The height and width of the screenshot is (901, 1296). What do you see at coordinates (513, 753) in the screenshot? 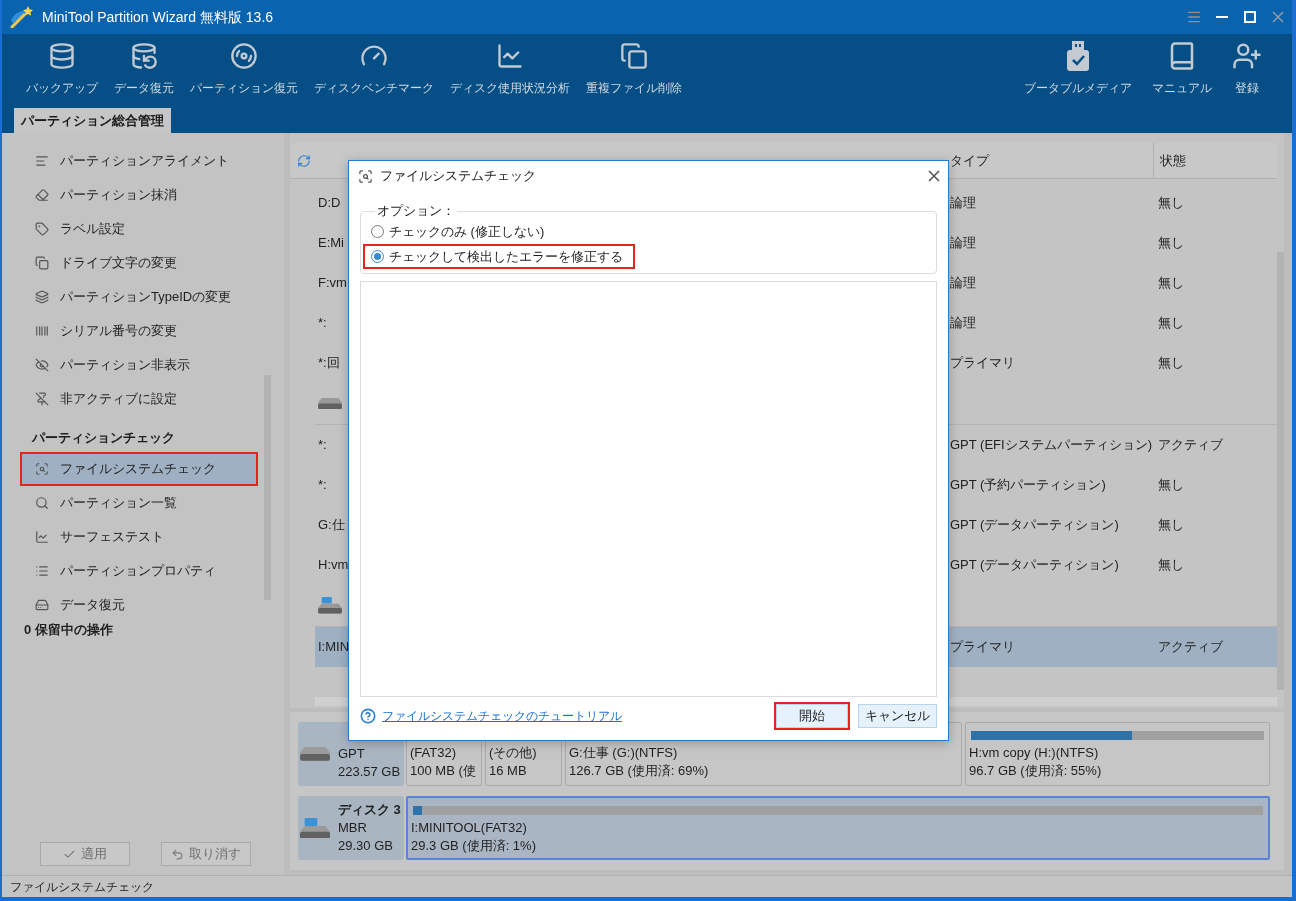
I see `partition-label: (その他)` at bounding box center [513, 753].